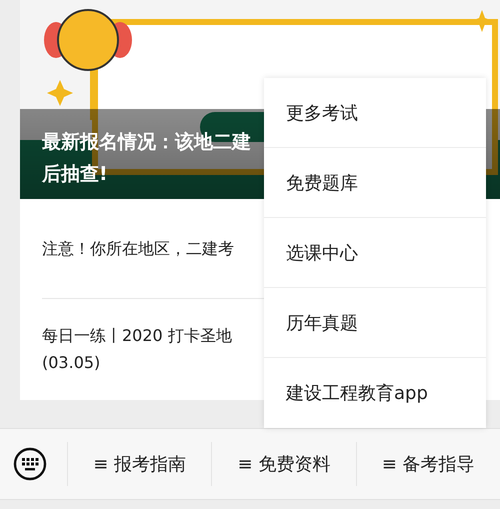 The height and width of the screenshot is (509, 500). What do you see at coordinates (375, 183) in the screenshot?
I see `menu-item: 免费题库` at bounding box center [375, 183].